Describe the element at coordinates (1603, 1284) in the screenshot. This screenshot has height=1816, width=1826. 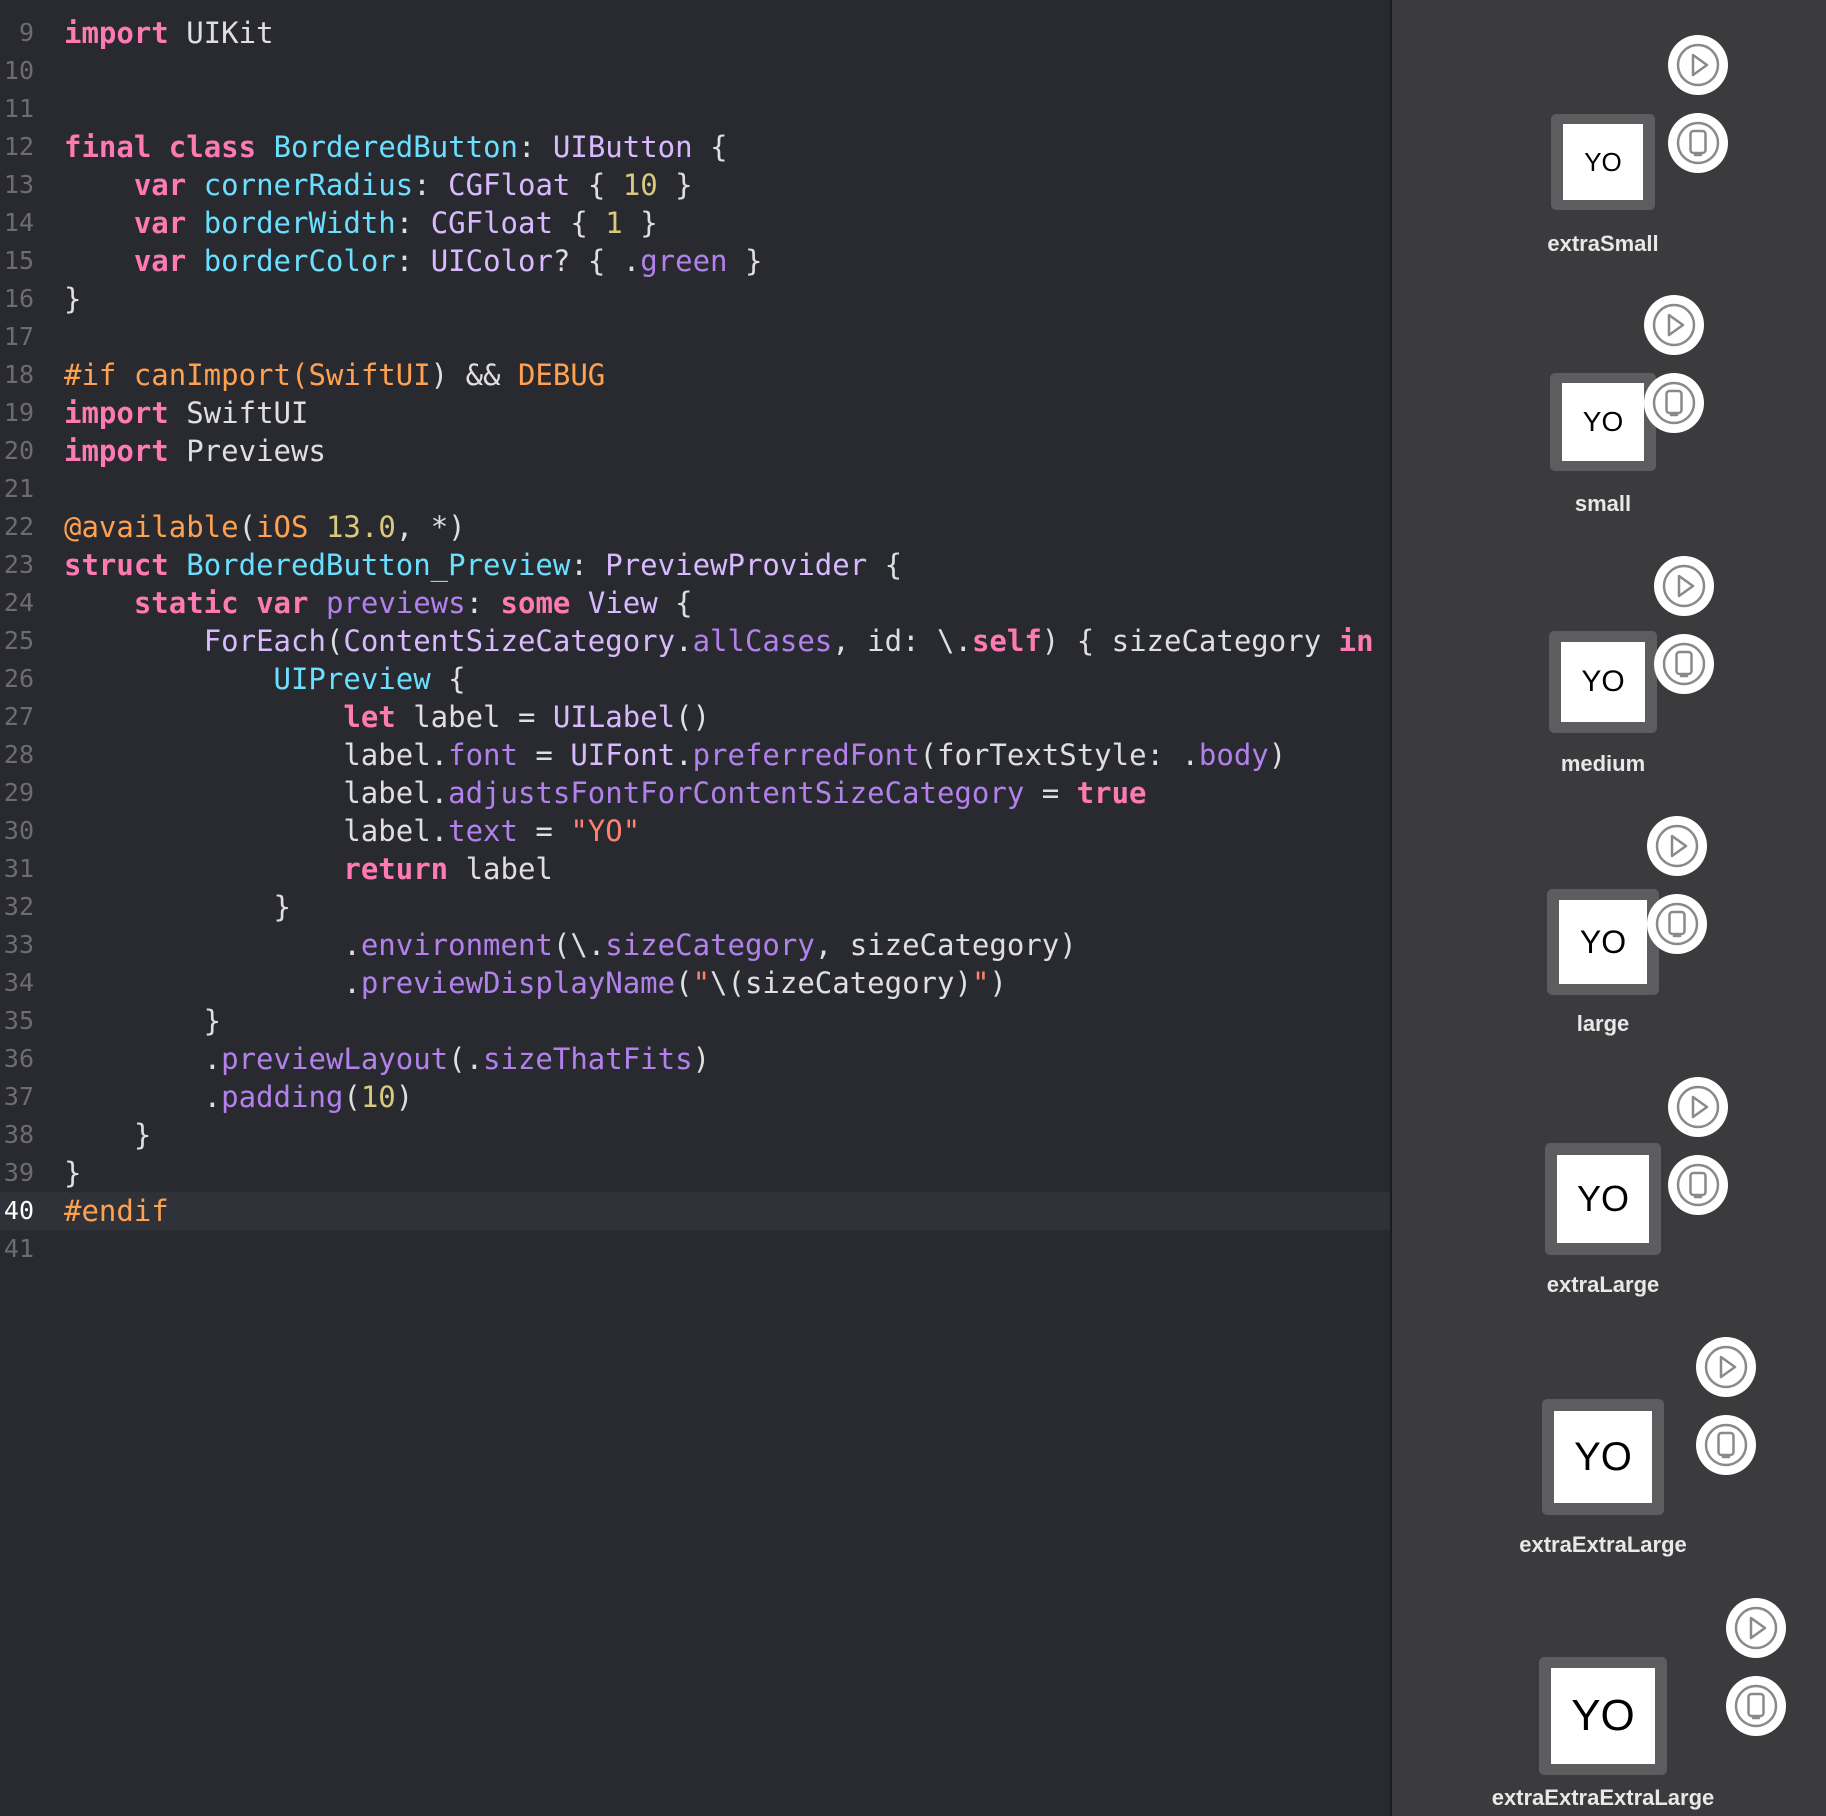
I see `preview-display-name: extraLarge` at that location.